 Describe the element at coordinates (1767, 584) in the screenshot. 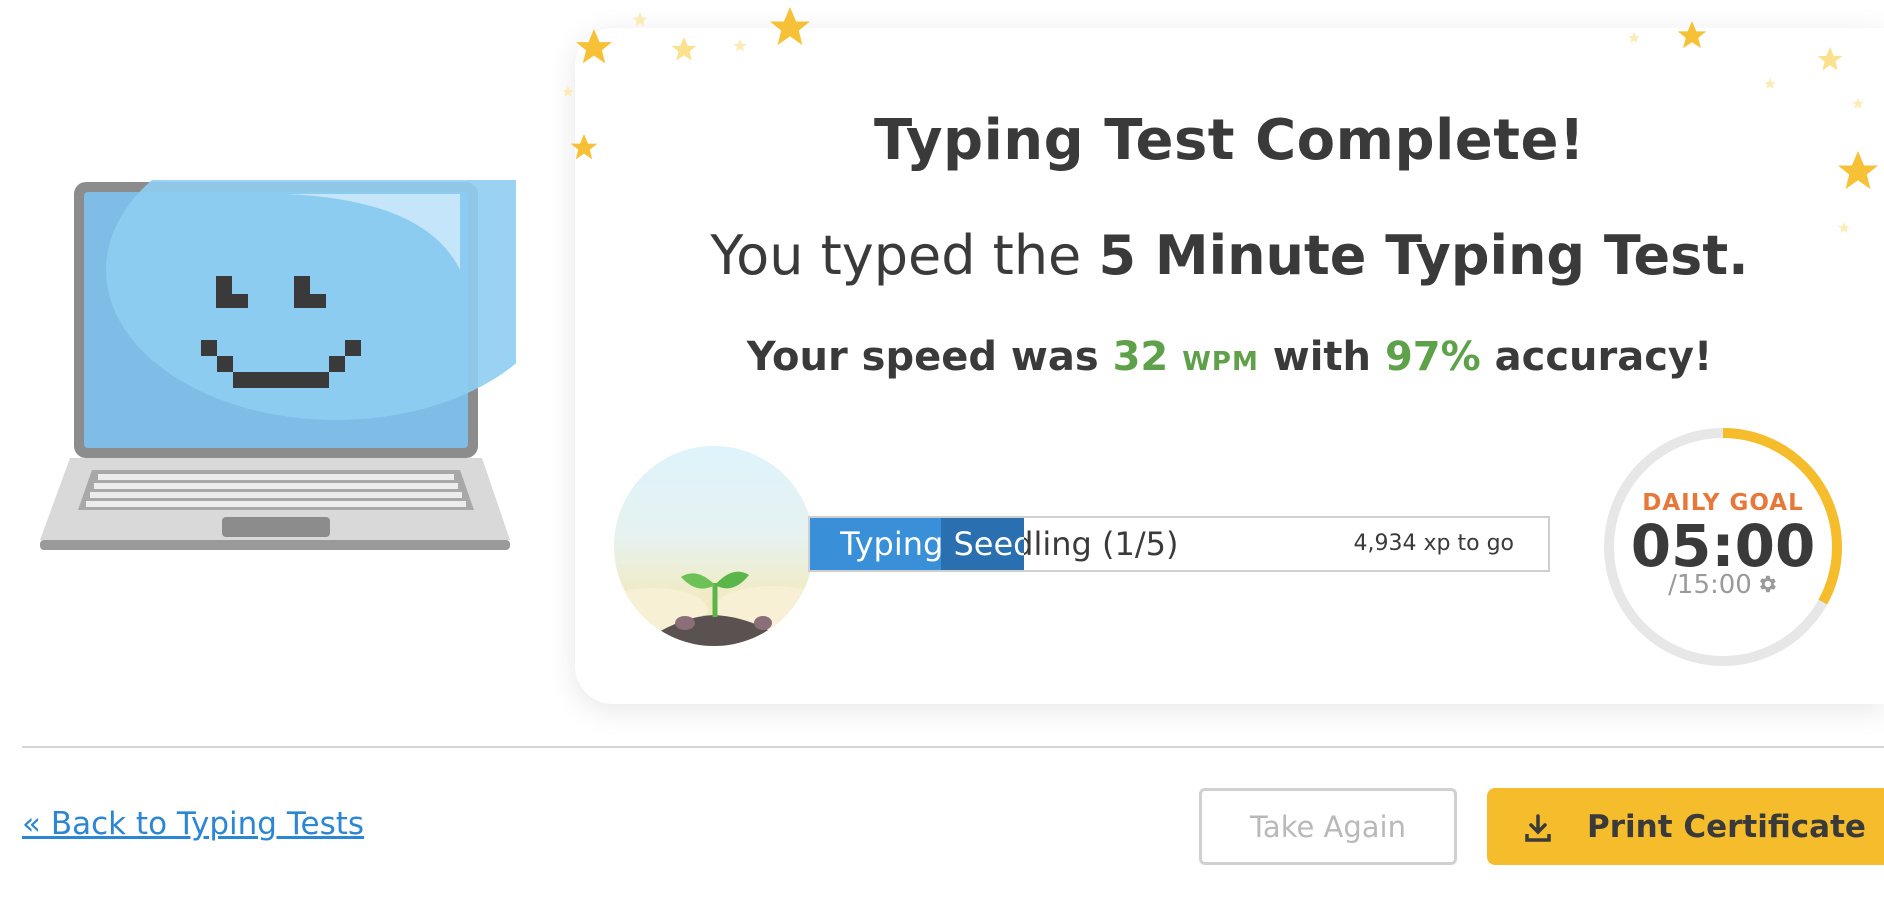

I see `gear-icon` at that location.